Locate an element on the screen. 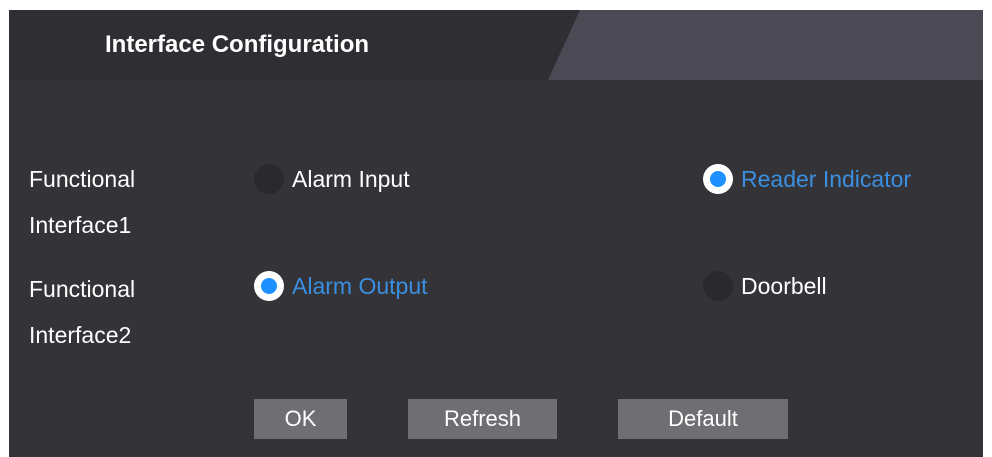  radio-alarm-output-label: Alarm Output is located at coordinates (360, 285).